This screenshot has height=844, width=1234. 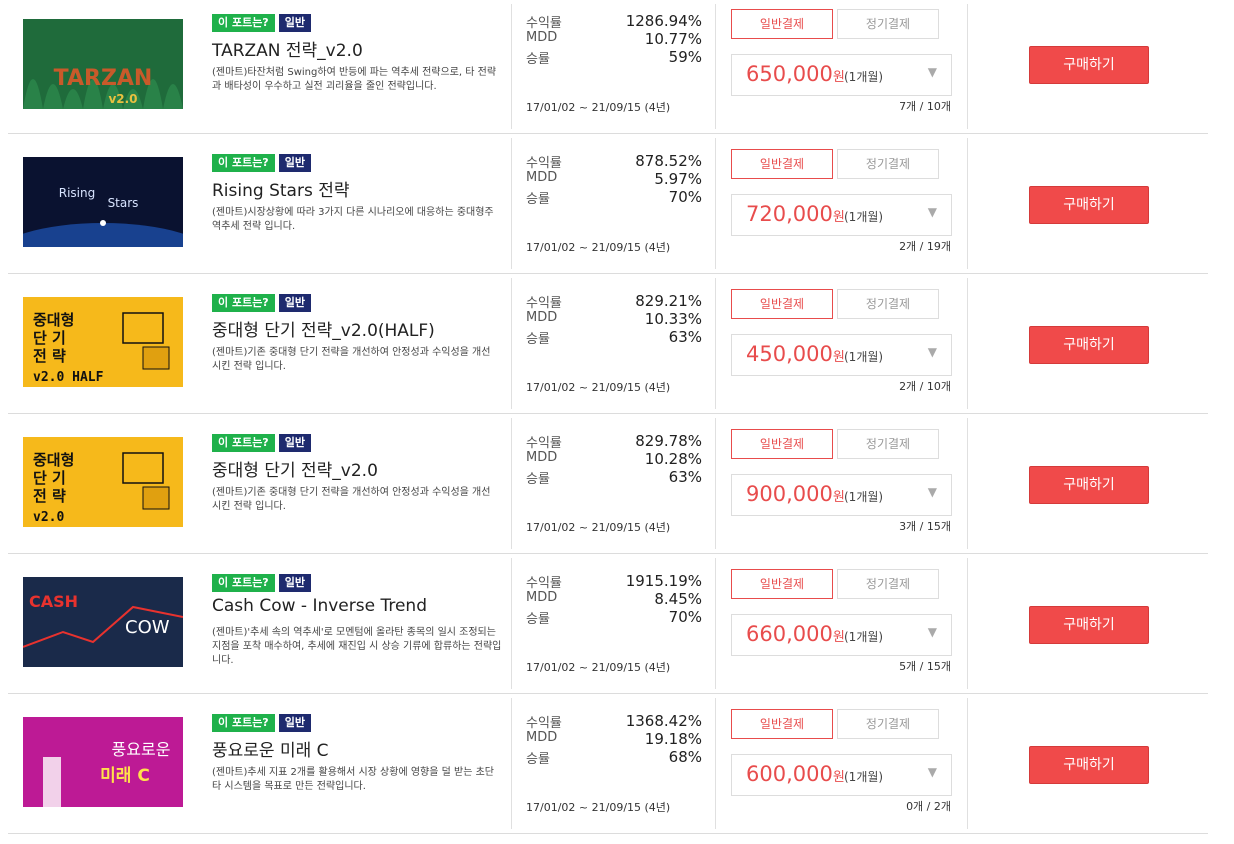 I want to click on product-thumbnail: 풍요로운 미래 C, so click(x=103, y=762).